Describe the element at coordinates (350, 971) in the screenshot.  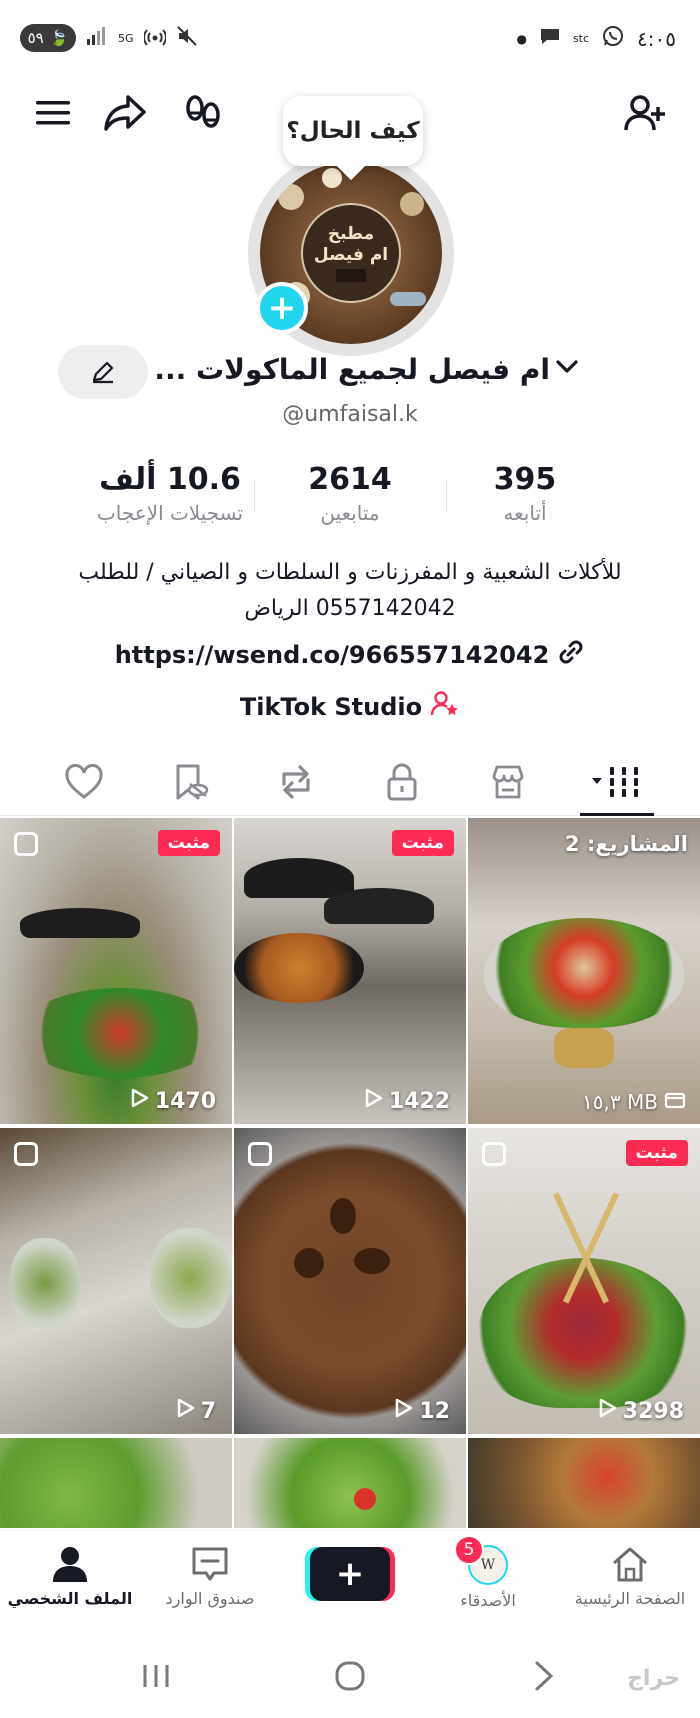
I see `video-thumbnail: مثبت 1422` at that location.